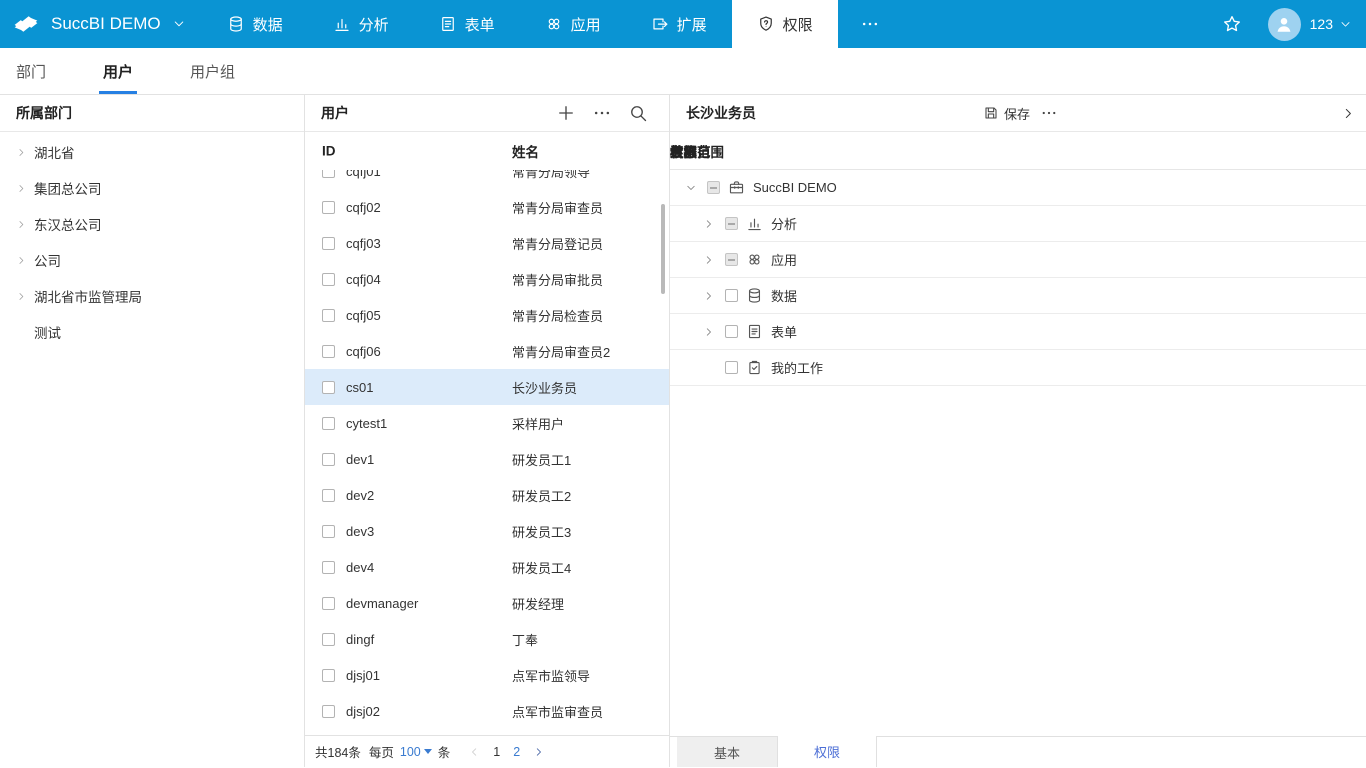  What do you see at coordinates (487, 207) in the screenshot?
I see `table-row: cqfj02 常青分局审查员` at bounding box center [487, 207].